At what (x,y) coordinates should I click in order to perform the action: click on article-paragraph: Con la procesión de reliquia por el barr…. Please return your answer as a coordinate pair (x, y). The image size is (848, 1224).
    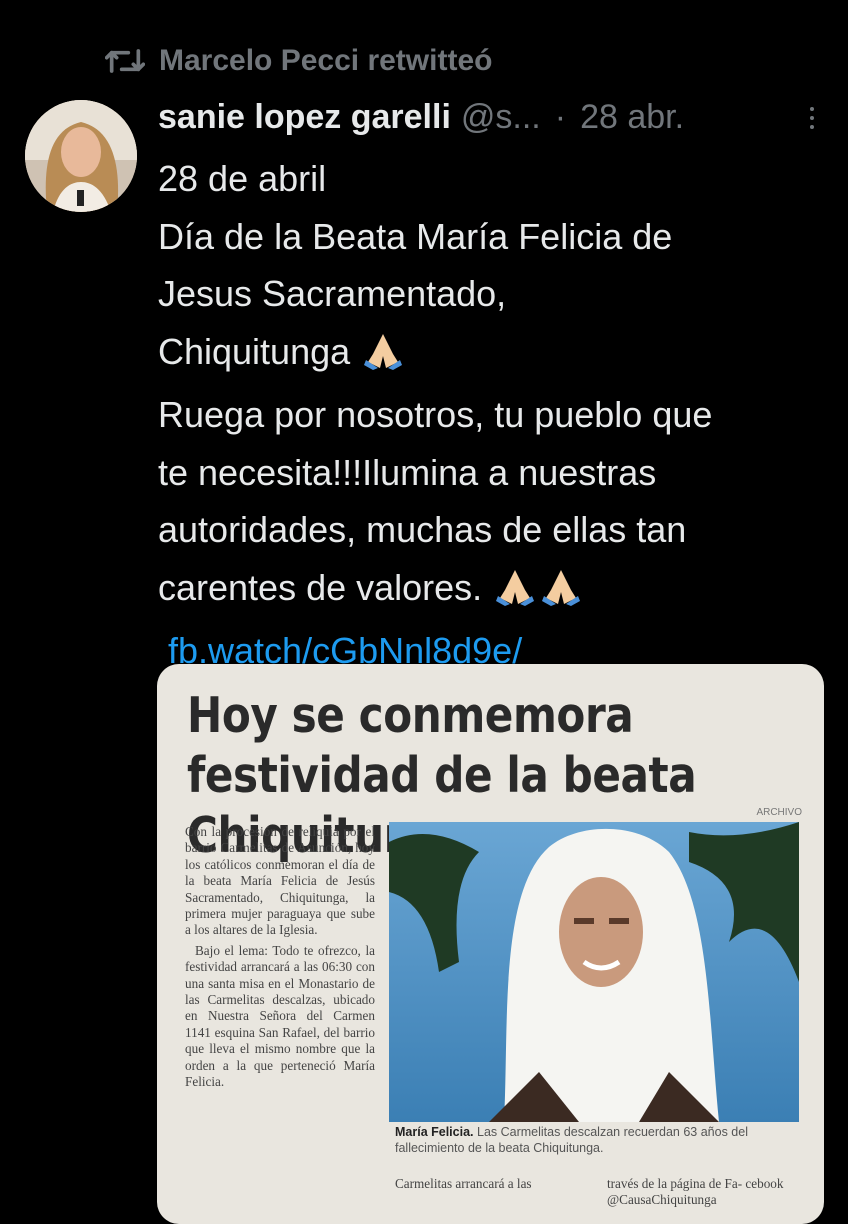
    Looking at the image, I should click on (280, 881).